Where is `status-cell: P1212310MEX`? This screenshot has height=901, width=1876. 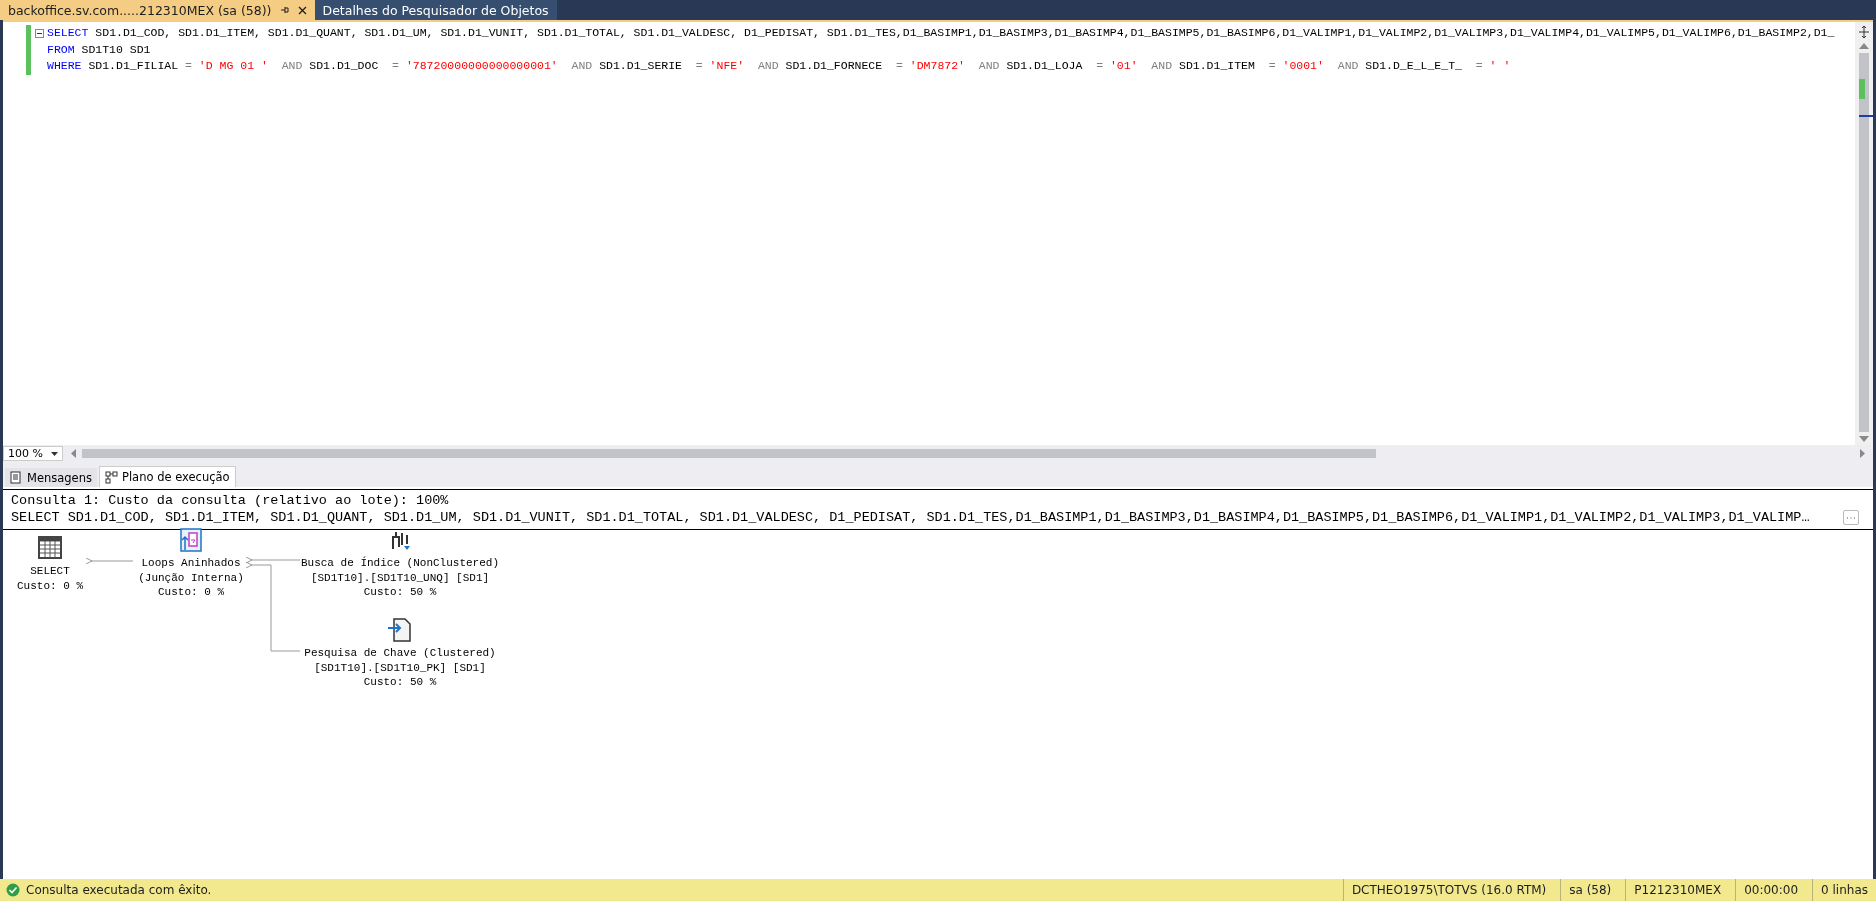 status-cell: P1212310MEX is located at coordinates (1677, 890).